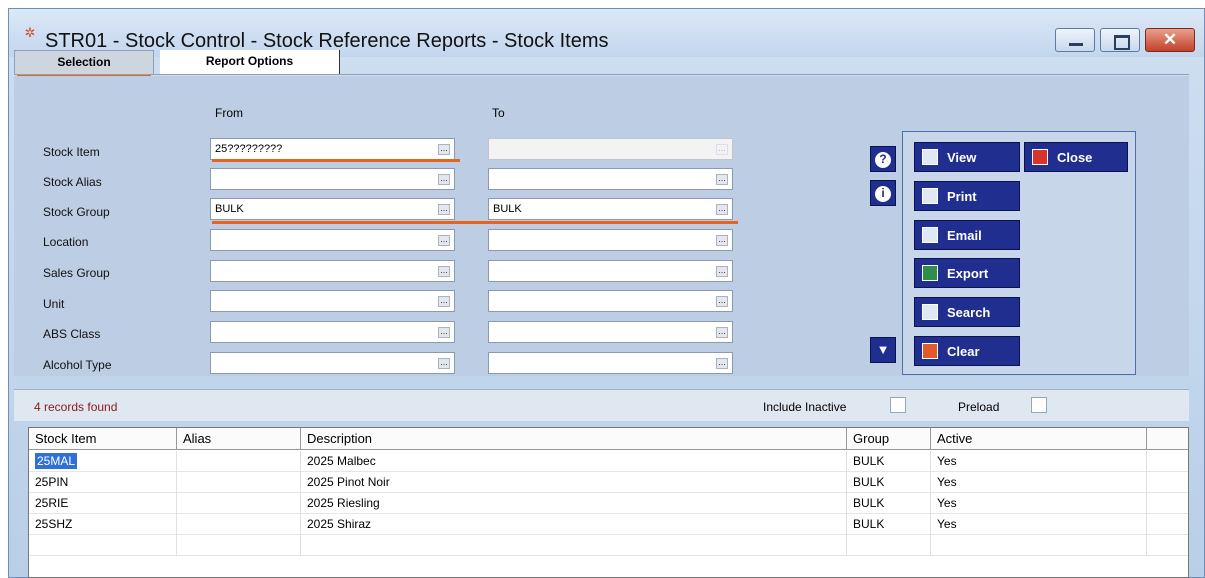 This screenshot has height=578, width=1205. I want to click on eraser-icon, so click(930, 351).